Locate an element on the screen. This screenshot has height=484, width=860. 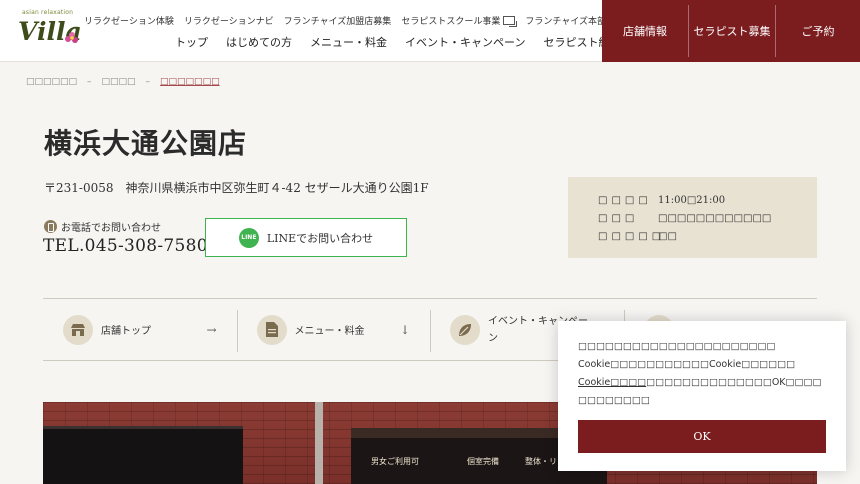
link-relaxation-experience: リラクゼーション体験 is located at coordinates (129, 20).